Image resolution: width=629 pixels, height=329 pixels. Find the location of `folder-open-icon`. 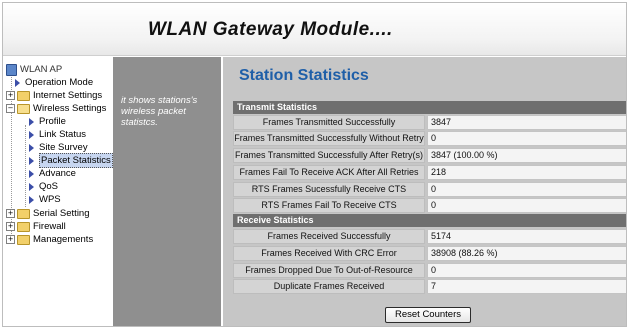

folder-open-icon is located at coordinates (23, 108).